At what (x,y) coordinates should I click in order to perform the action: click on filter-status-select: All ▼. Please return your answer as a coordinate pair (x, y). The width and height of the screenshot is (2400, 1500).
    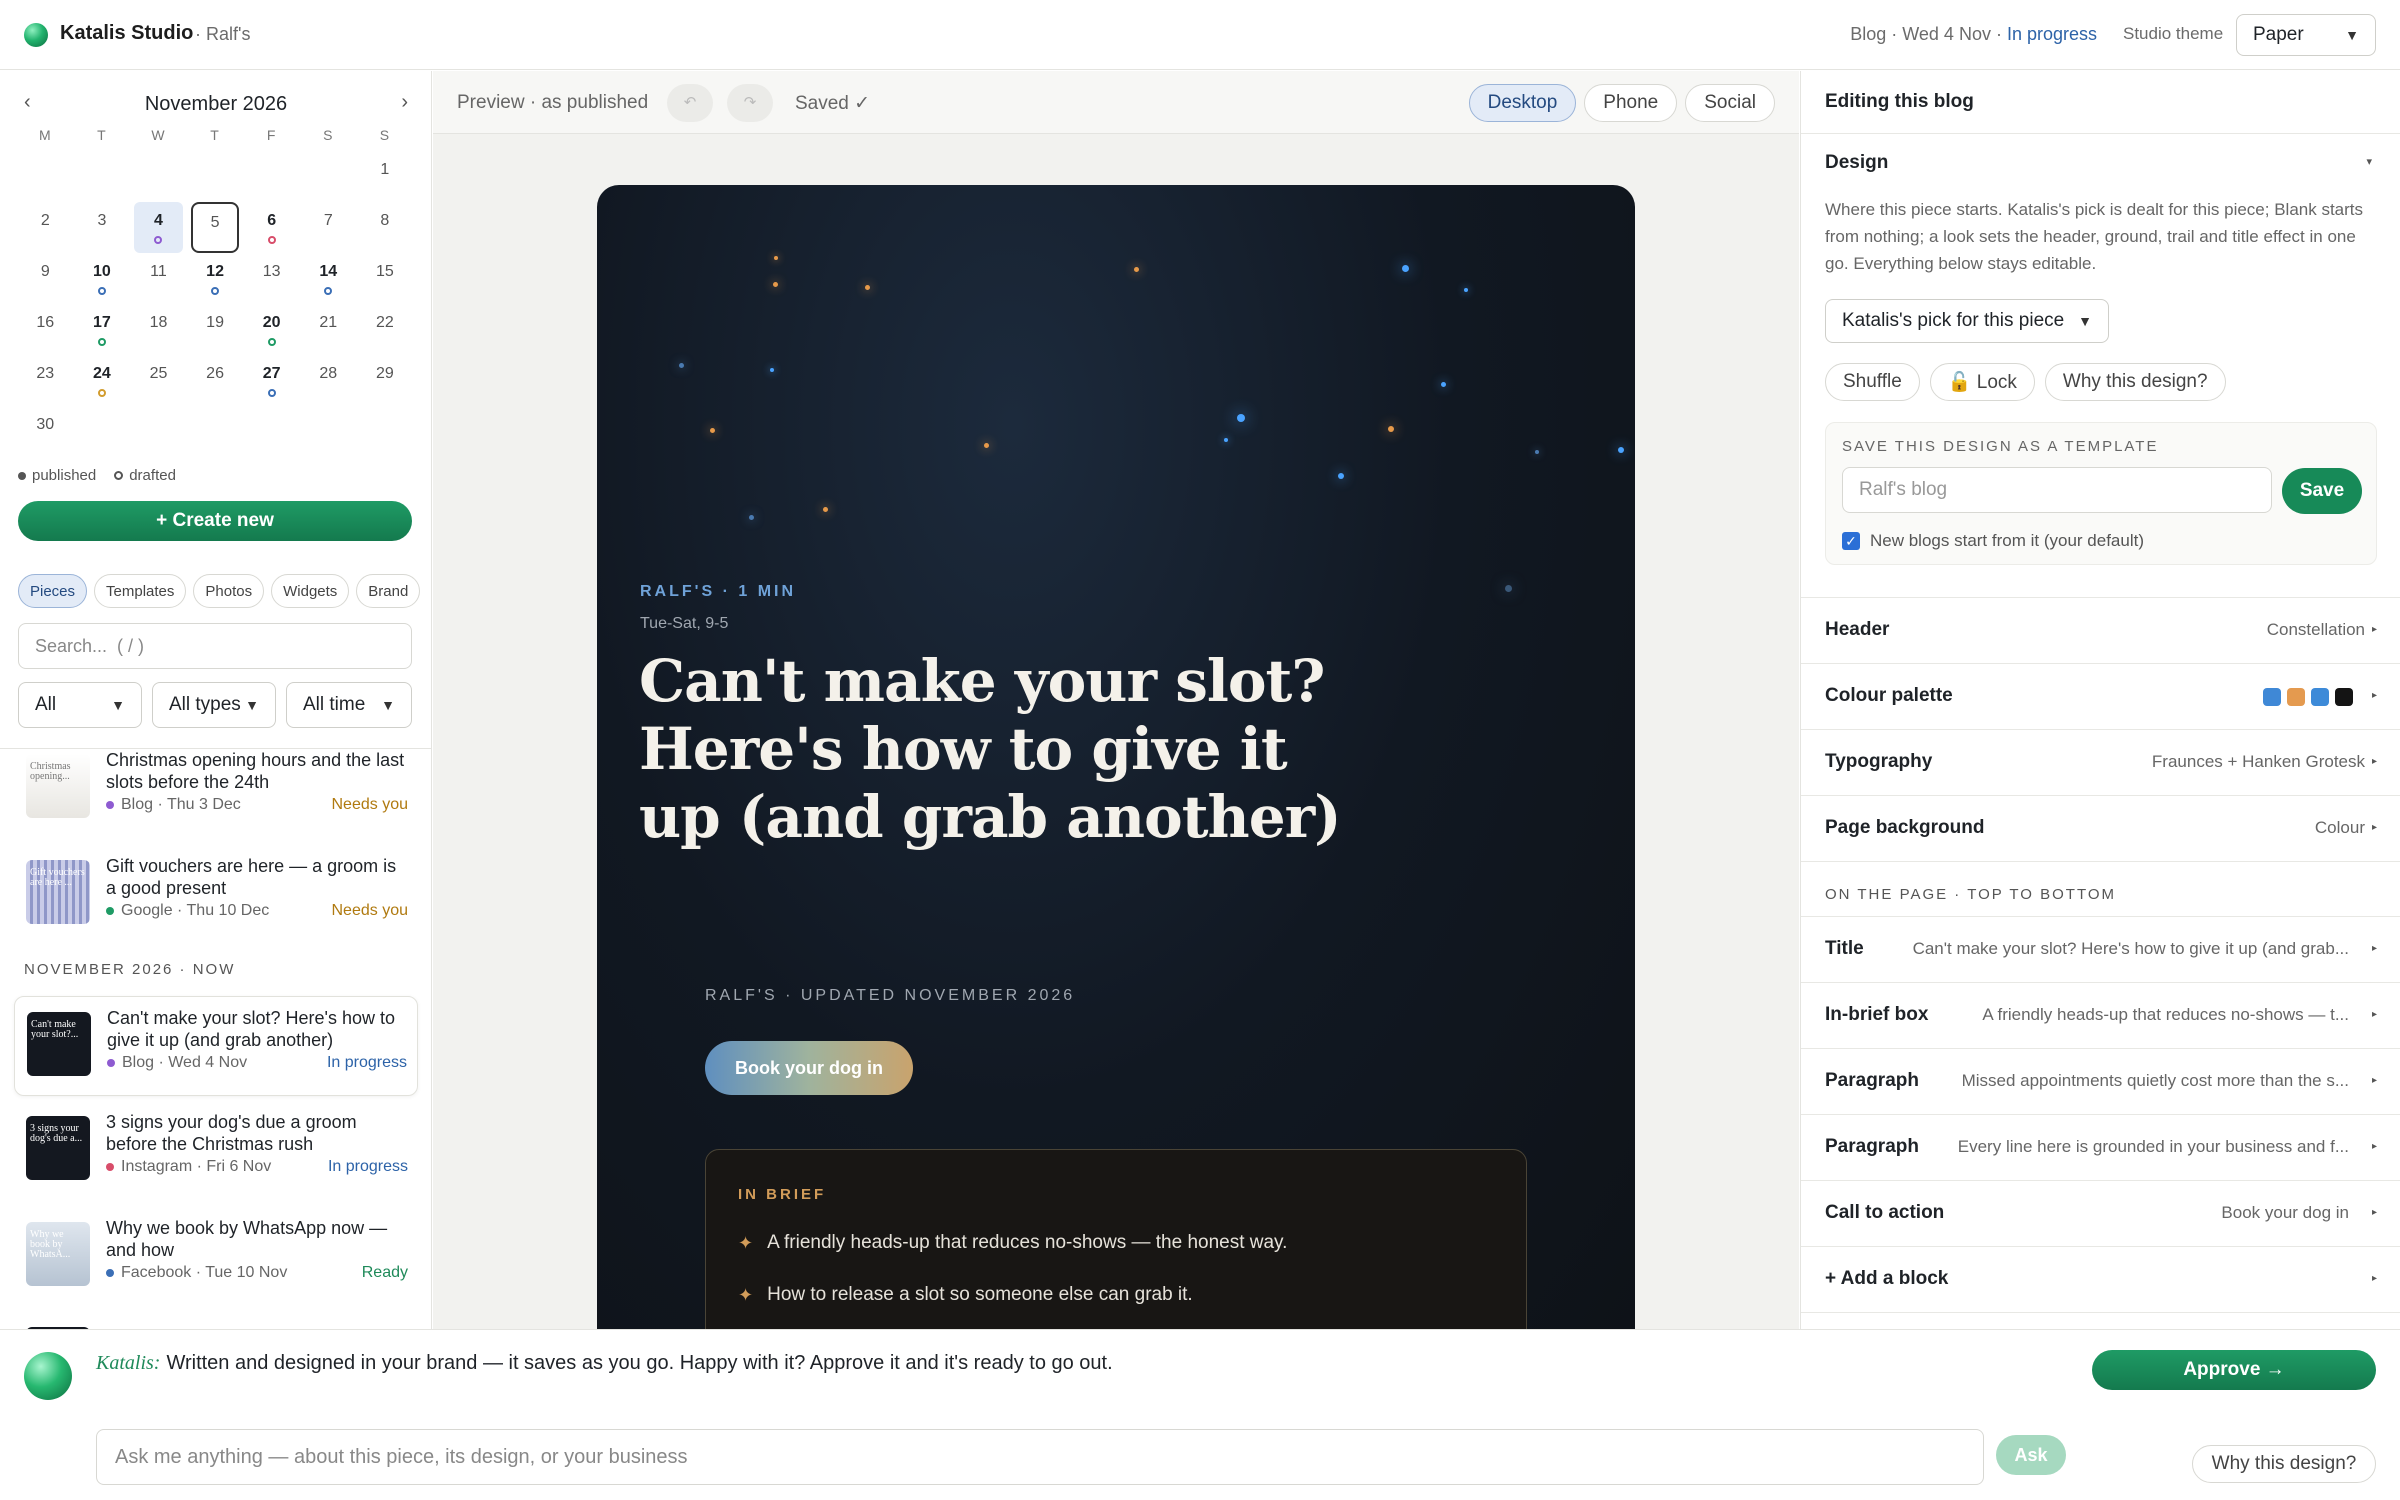
    Looking at the image, I should click on (80, 705).